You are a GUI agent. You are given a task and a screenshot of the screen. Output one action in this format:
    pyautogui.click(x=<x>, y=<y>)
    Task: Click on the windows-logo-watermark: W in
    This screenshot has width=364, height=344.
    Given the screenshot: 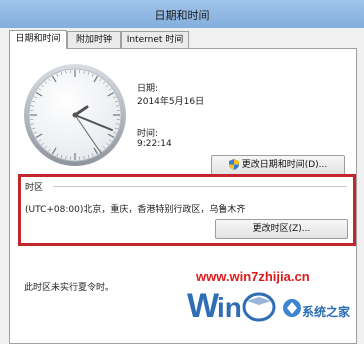 What is the action you would take?
    pyautogui.click(x=231, y=306)
    